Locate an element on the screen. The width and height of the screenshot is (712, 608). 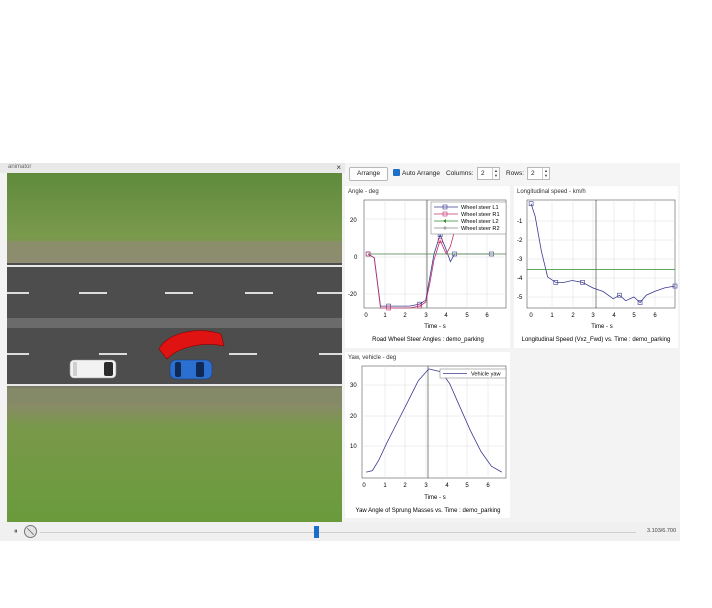
steer-xtick: 2 is located at coordinates (405, 316).